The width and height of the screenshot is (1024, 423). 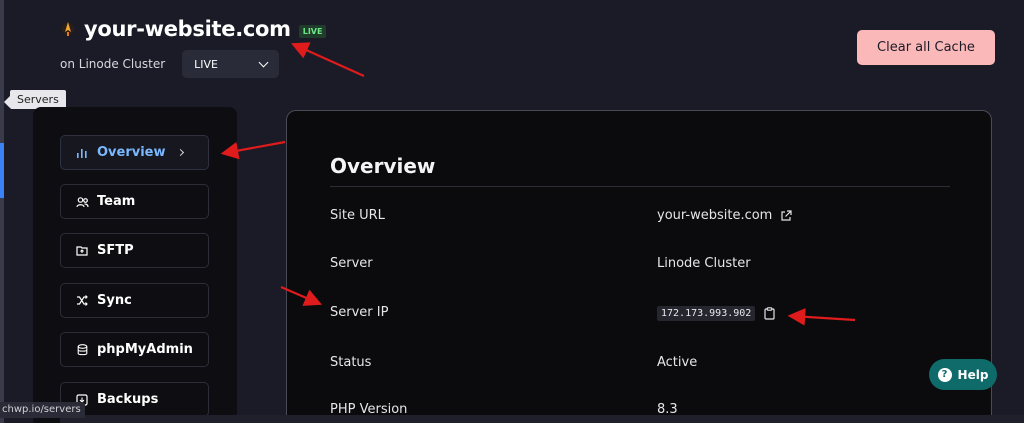 I want to click on sidebar-item-phpmyadmin: phpMyAdmin, so click(x=134, y=349).